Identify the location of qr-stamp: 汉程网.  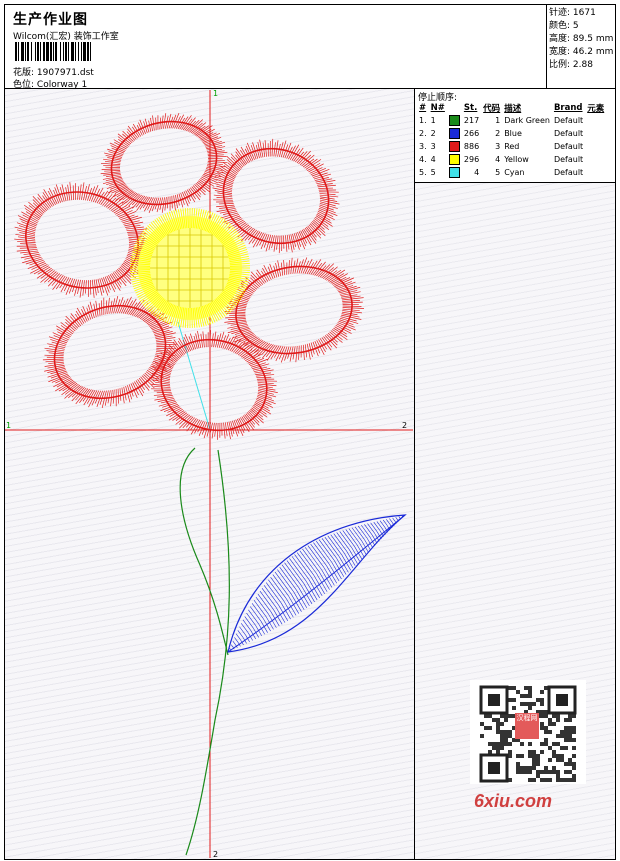
(527, 726).